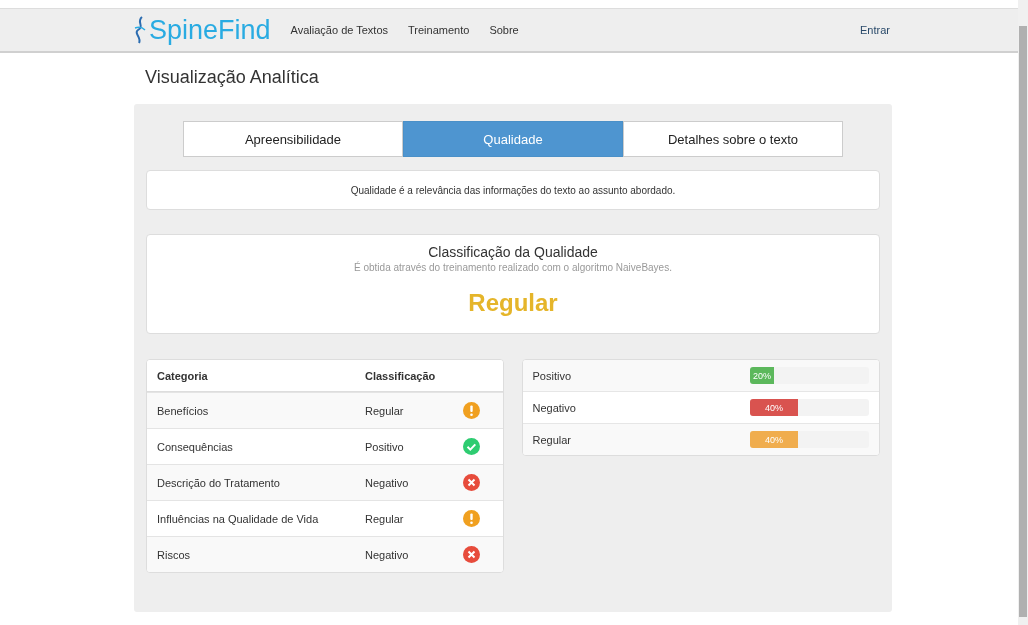 The height and width of the screenshot is (625, 1028). I want to click on distribution-label: Regular, so click(552, 439).